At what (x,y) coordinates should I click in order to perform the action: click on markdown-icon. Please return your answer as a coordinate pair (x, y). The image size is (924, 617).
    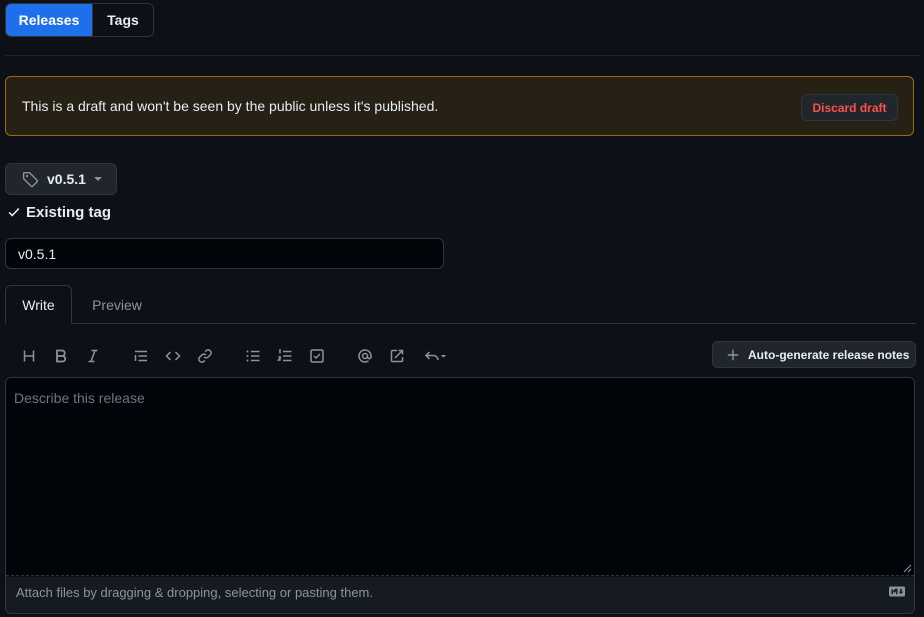
    Looking at the image, I should click on (897, 591).